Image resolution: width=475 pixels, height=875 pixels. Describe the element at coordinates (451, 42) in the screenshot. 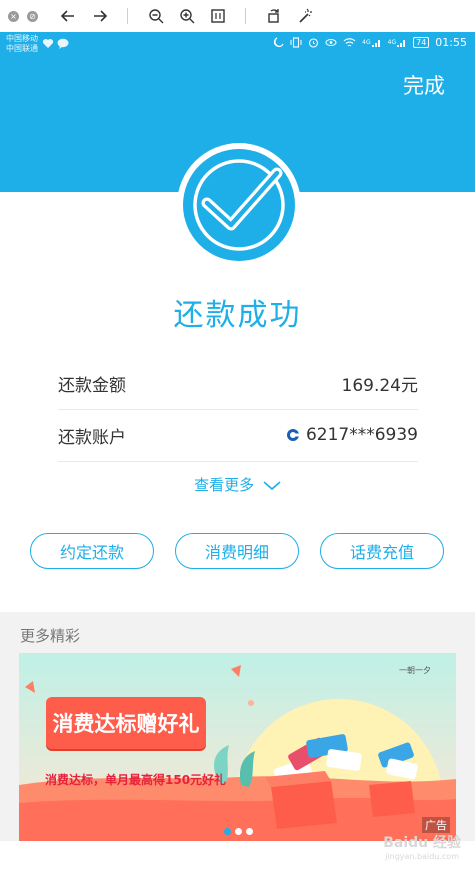

I see `clock-time: 01:55` at that location.